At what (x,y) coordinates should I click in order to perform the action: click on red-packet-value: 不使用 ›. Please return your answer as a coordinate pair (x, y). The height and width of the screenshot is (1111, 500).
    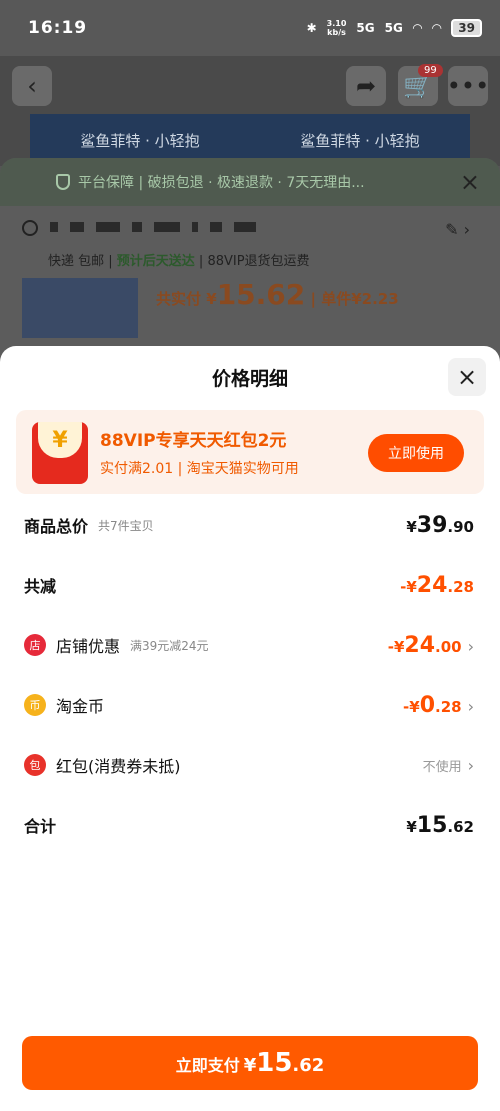
    Looking at the image, I should click on (448, 765).